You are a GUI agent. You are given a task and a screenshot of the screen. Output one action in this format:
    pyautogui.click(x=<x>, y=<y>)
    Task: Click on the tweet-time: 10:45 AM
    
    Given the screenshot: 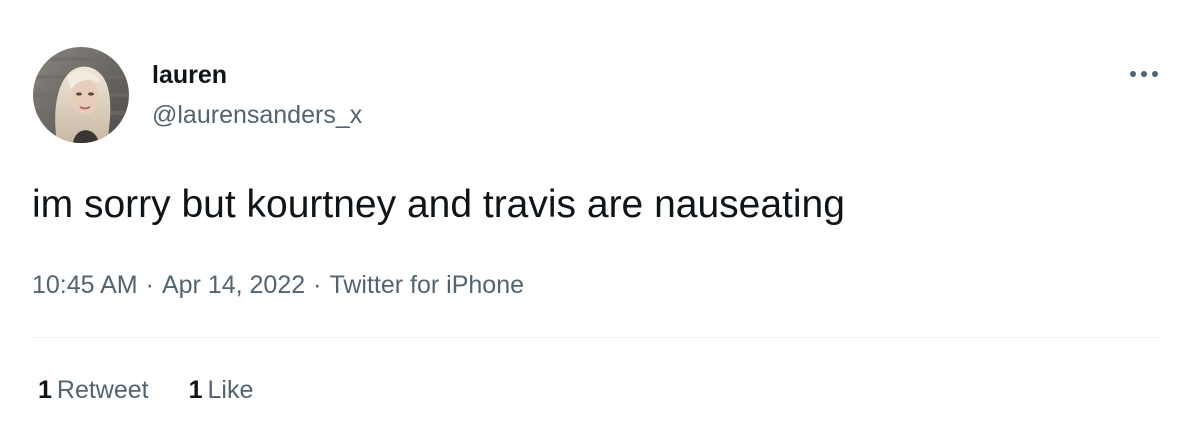 What is the action you would take?
    pyautogui.click(x=85, y=285)
    